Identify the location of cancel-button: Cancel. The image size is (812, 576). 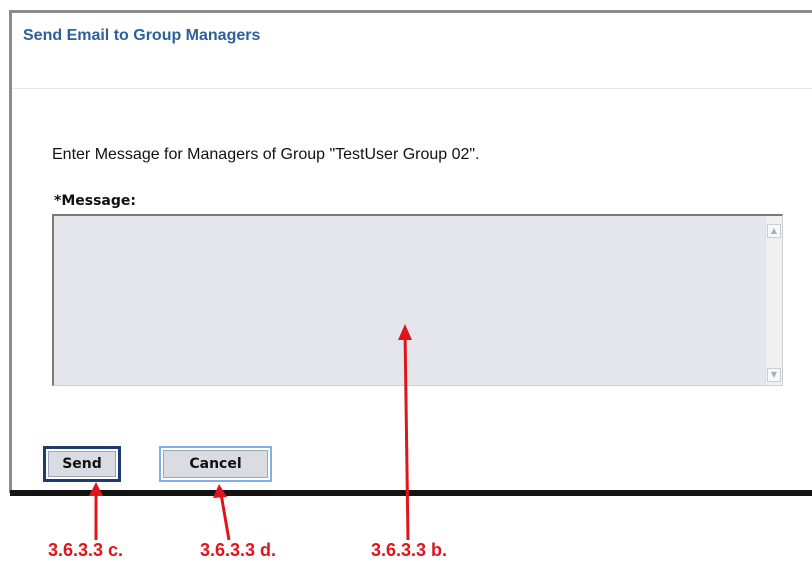
(215, 464).